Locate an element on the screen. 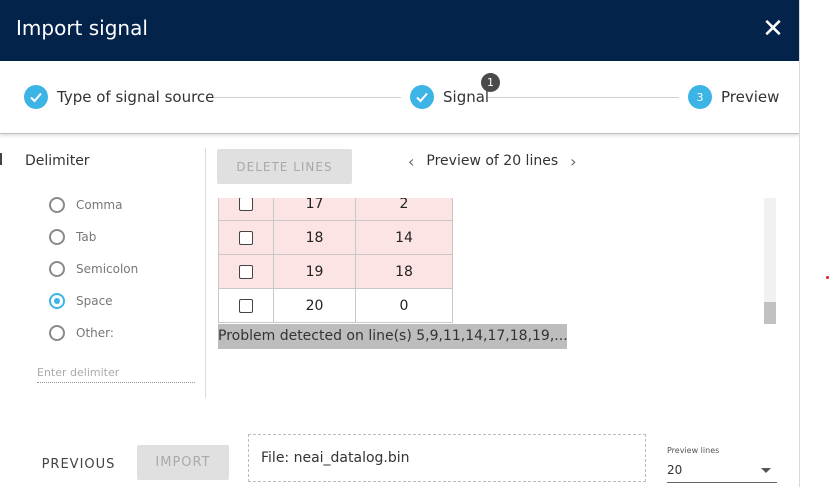 The height and width of the screenshot is (487, 831). radio-label: Other: is located at coordinates (95, 333).